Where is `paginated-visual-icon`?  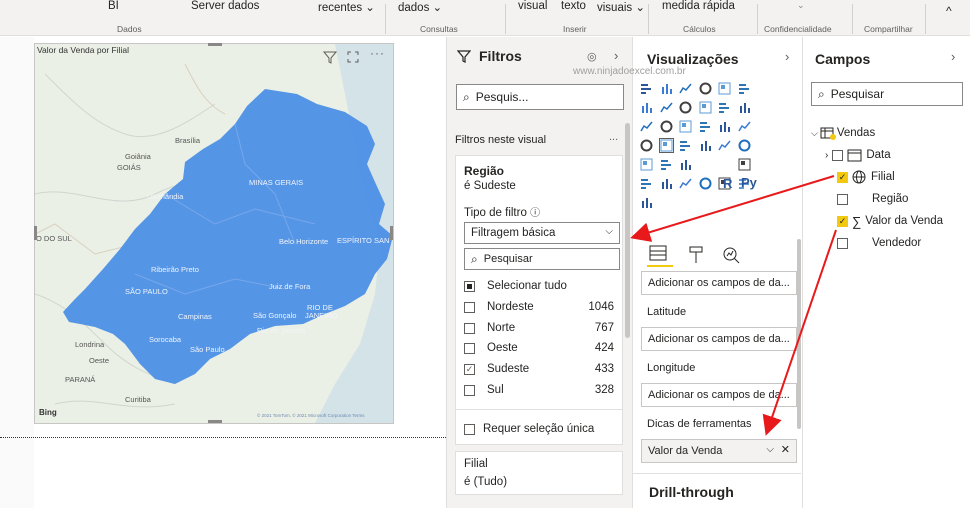
paginated-visual-icon is located at coordinates (705, 183).